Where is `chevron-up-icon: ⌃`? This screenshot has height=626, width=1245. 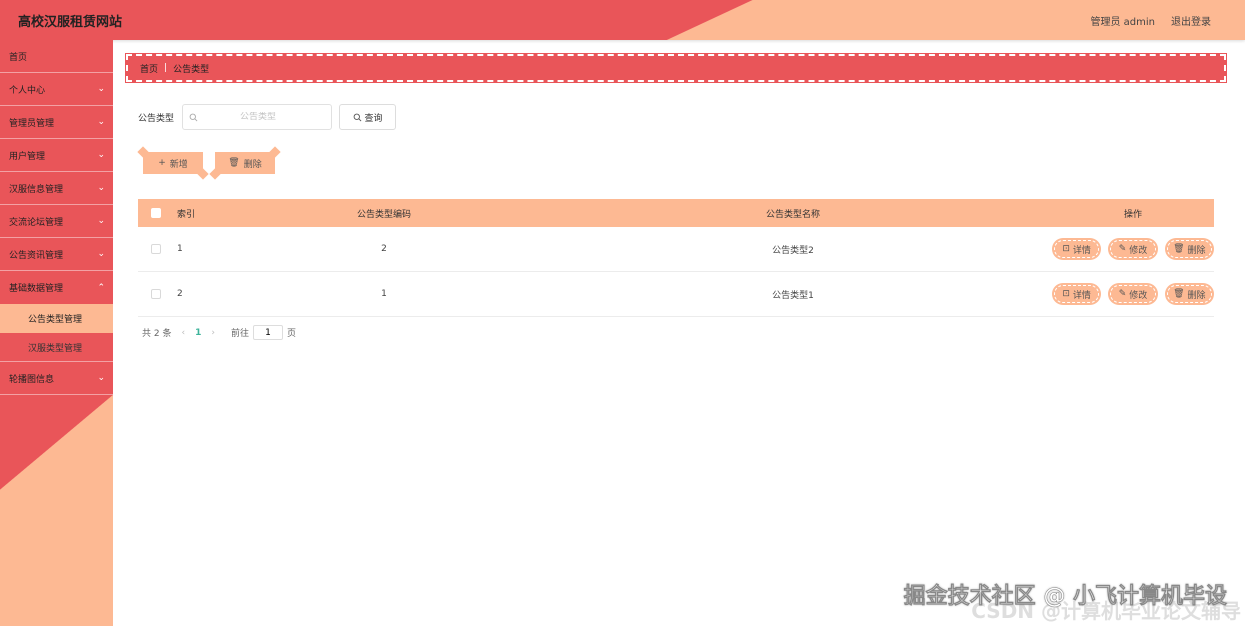 chevron-up-icon: ⌃ is located at coordinates (101, 287).